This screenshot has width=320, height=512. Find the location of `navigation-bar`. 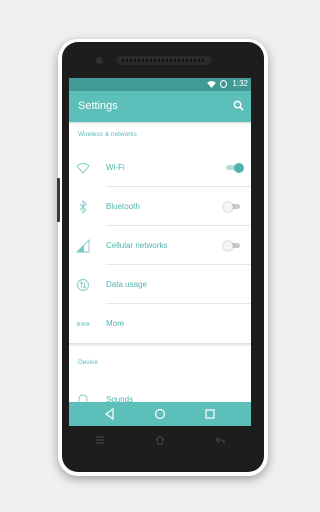

navigation-bar is located at coordinates (160, 414).